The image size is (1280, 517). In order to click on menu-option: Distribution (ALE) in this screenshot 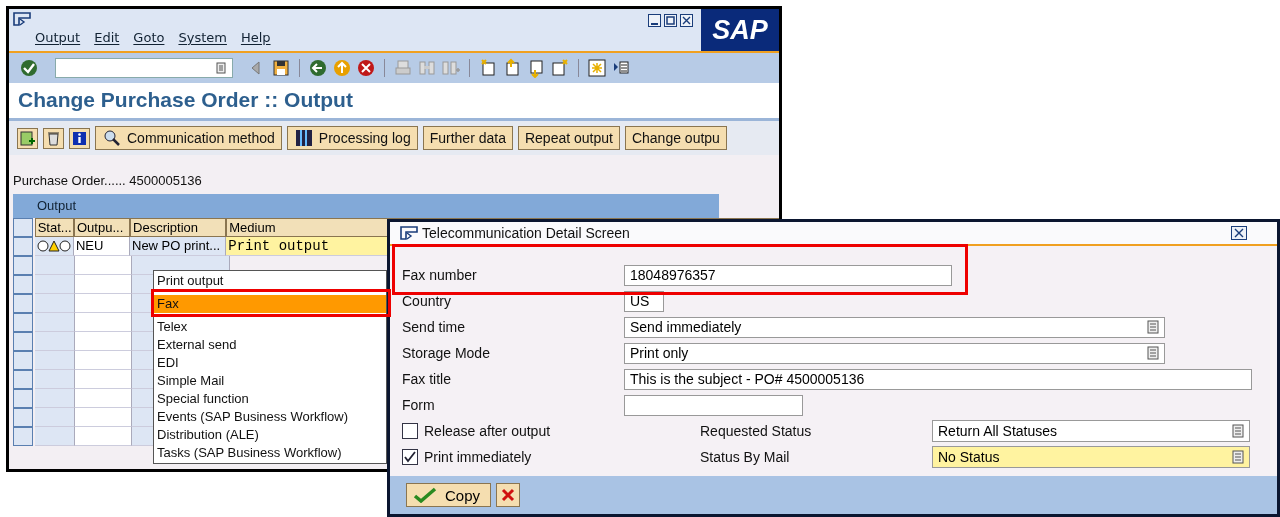, I will do `click(270, 435)`.